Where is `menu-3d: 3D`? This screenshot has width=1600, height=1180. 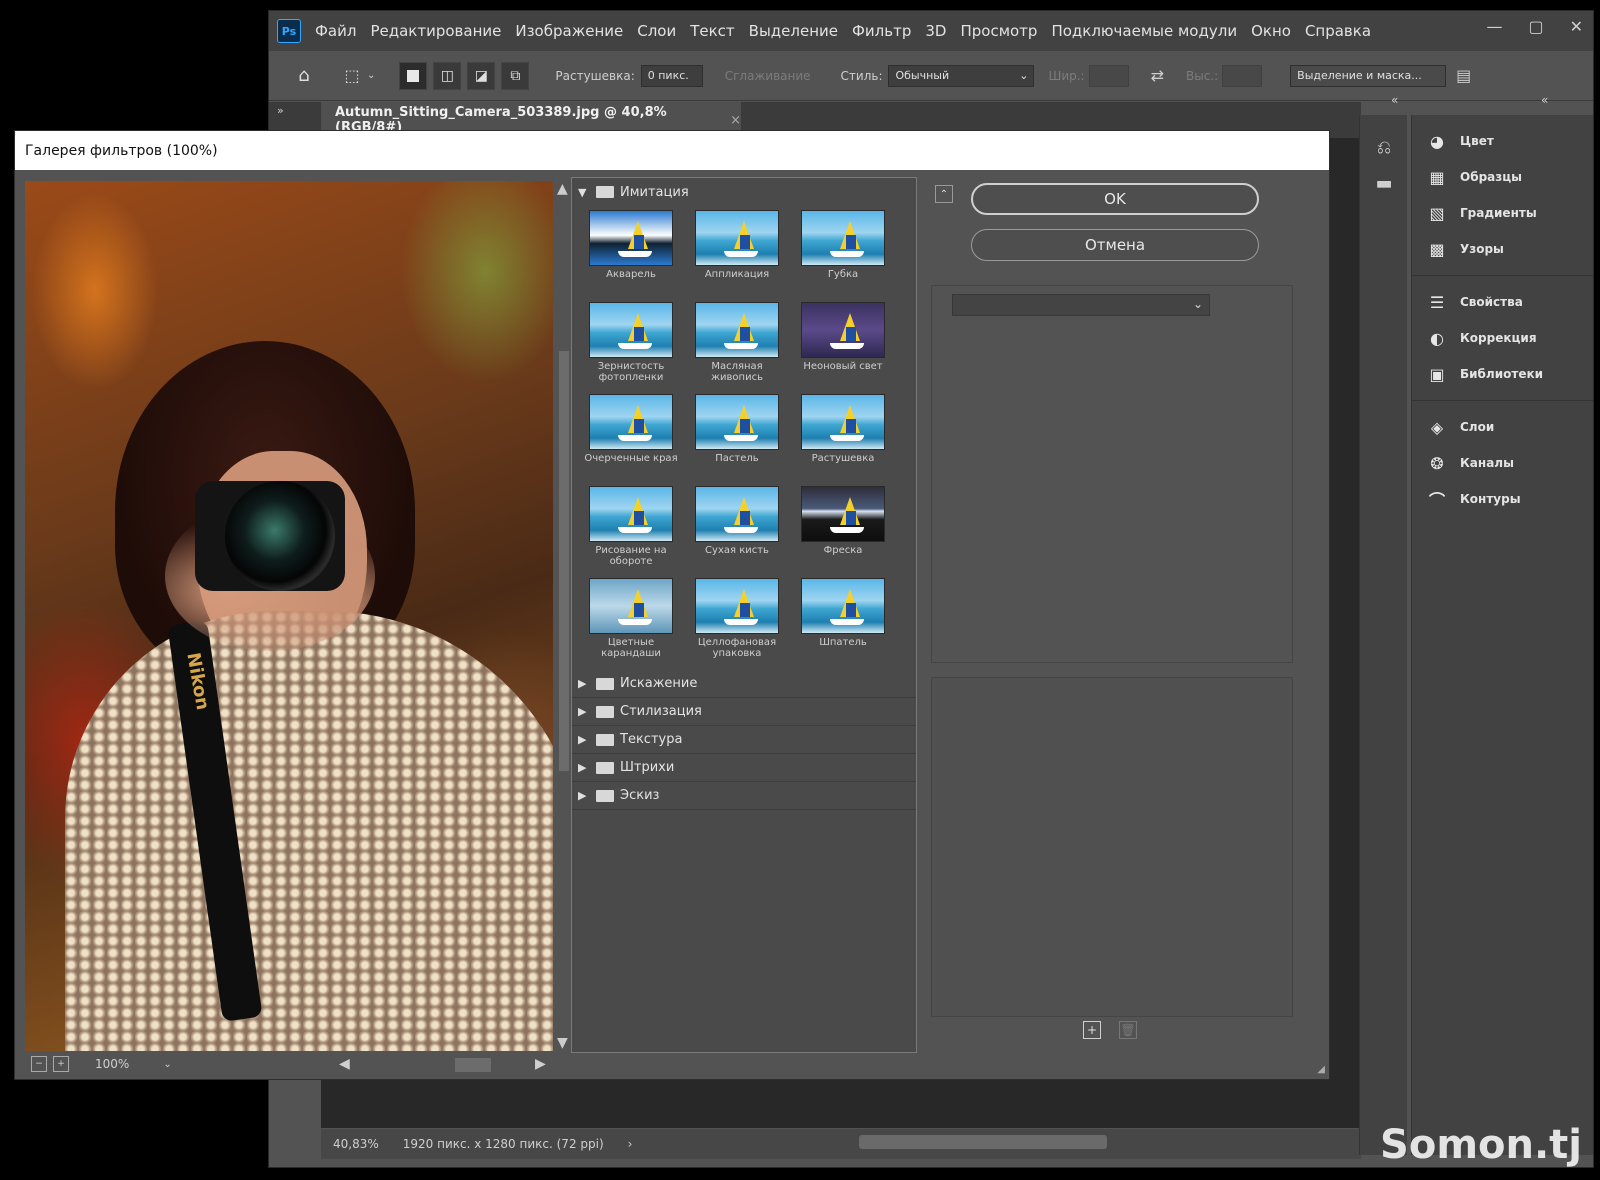 menu-3d: 3D is located at coordinates (935, 31).